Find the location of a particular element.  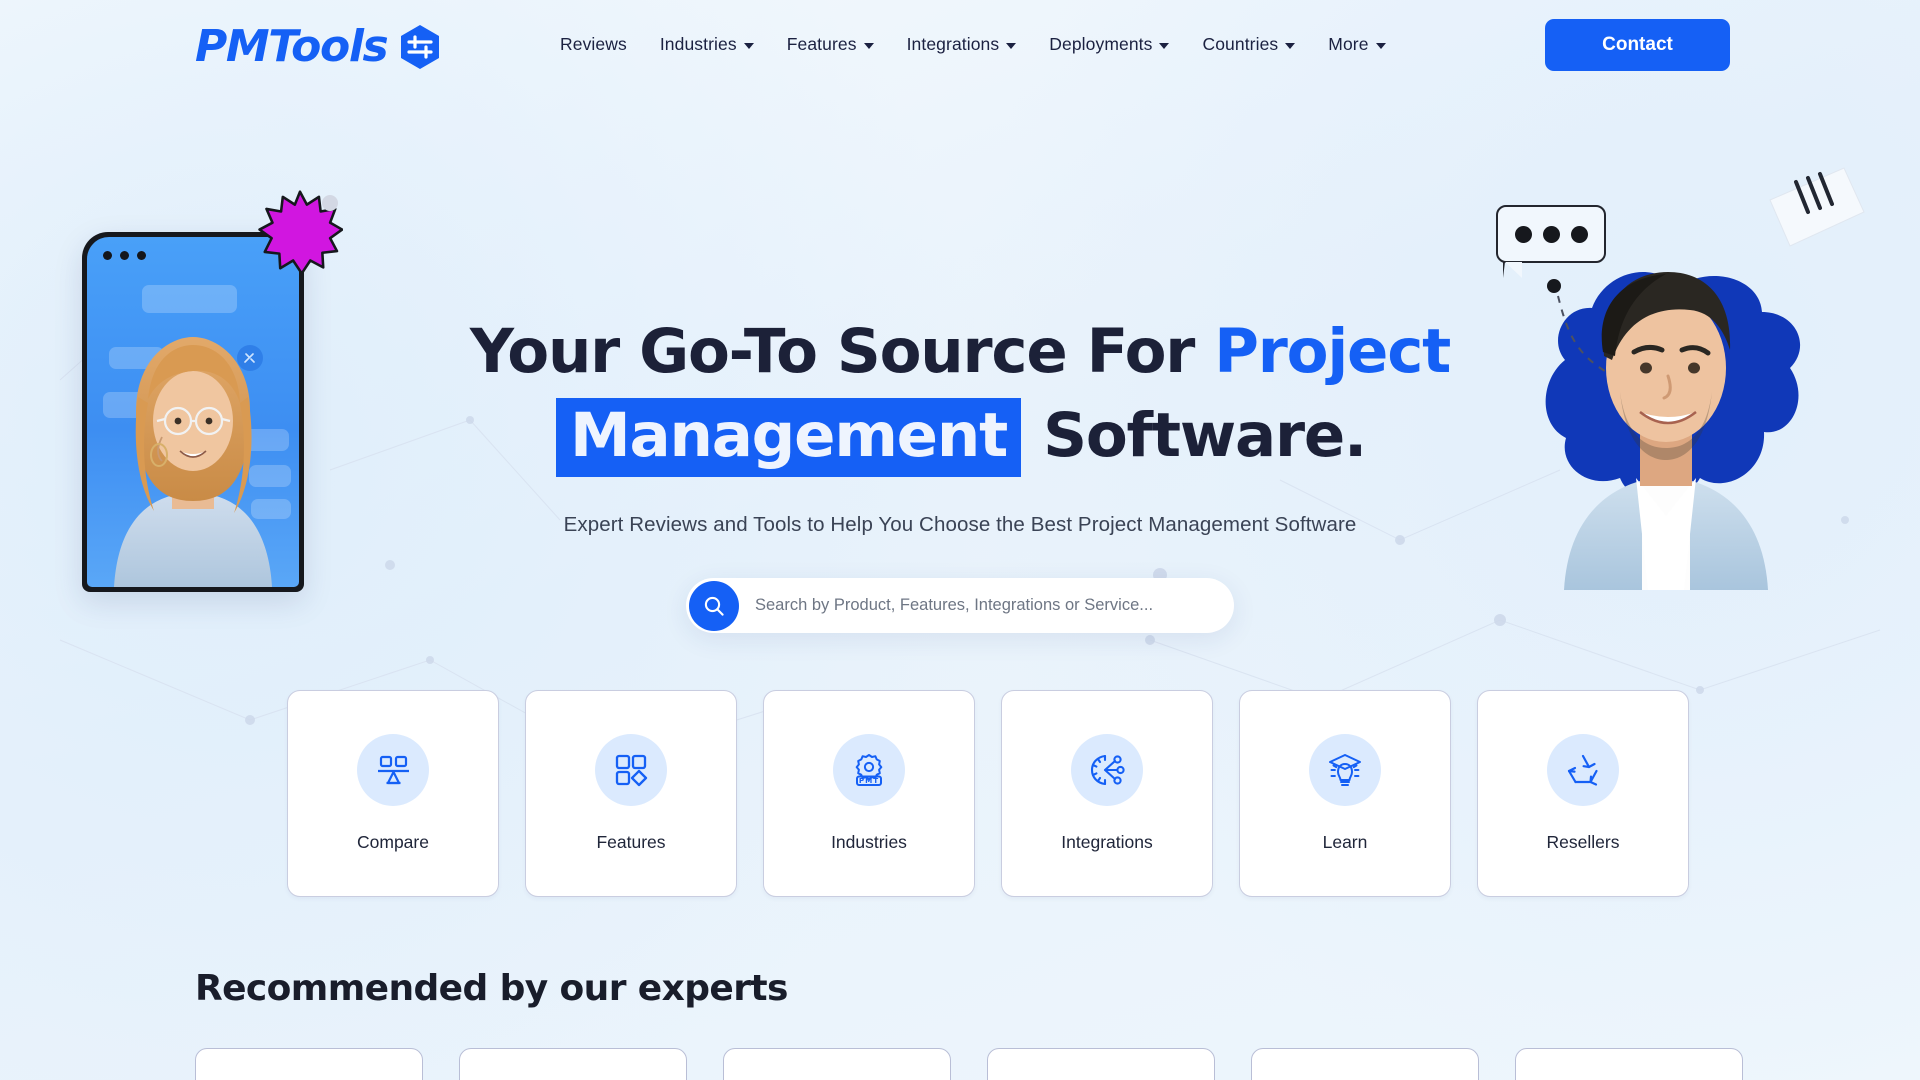

category-card-industries: PMT Industries is located at coordinates (869, 793).